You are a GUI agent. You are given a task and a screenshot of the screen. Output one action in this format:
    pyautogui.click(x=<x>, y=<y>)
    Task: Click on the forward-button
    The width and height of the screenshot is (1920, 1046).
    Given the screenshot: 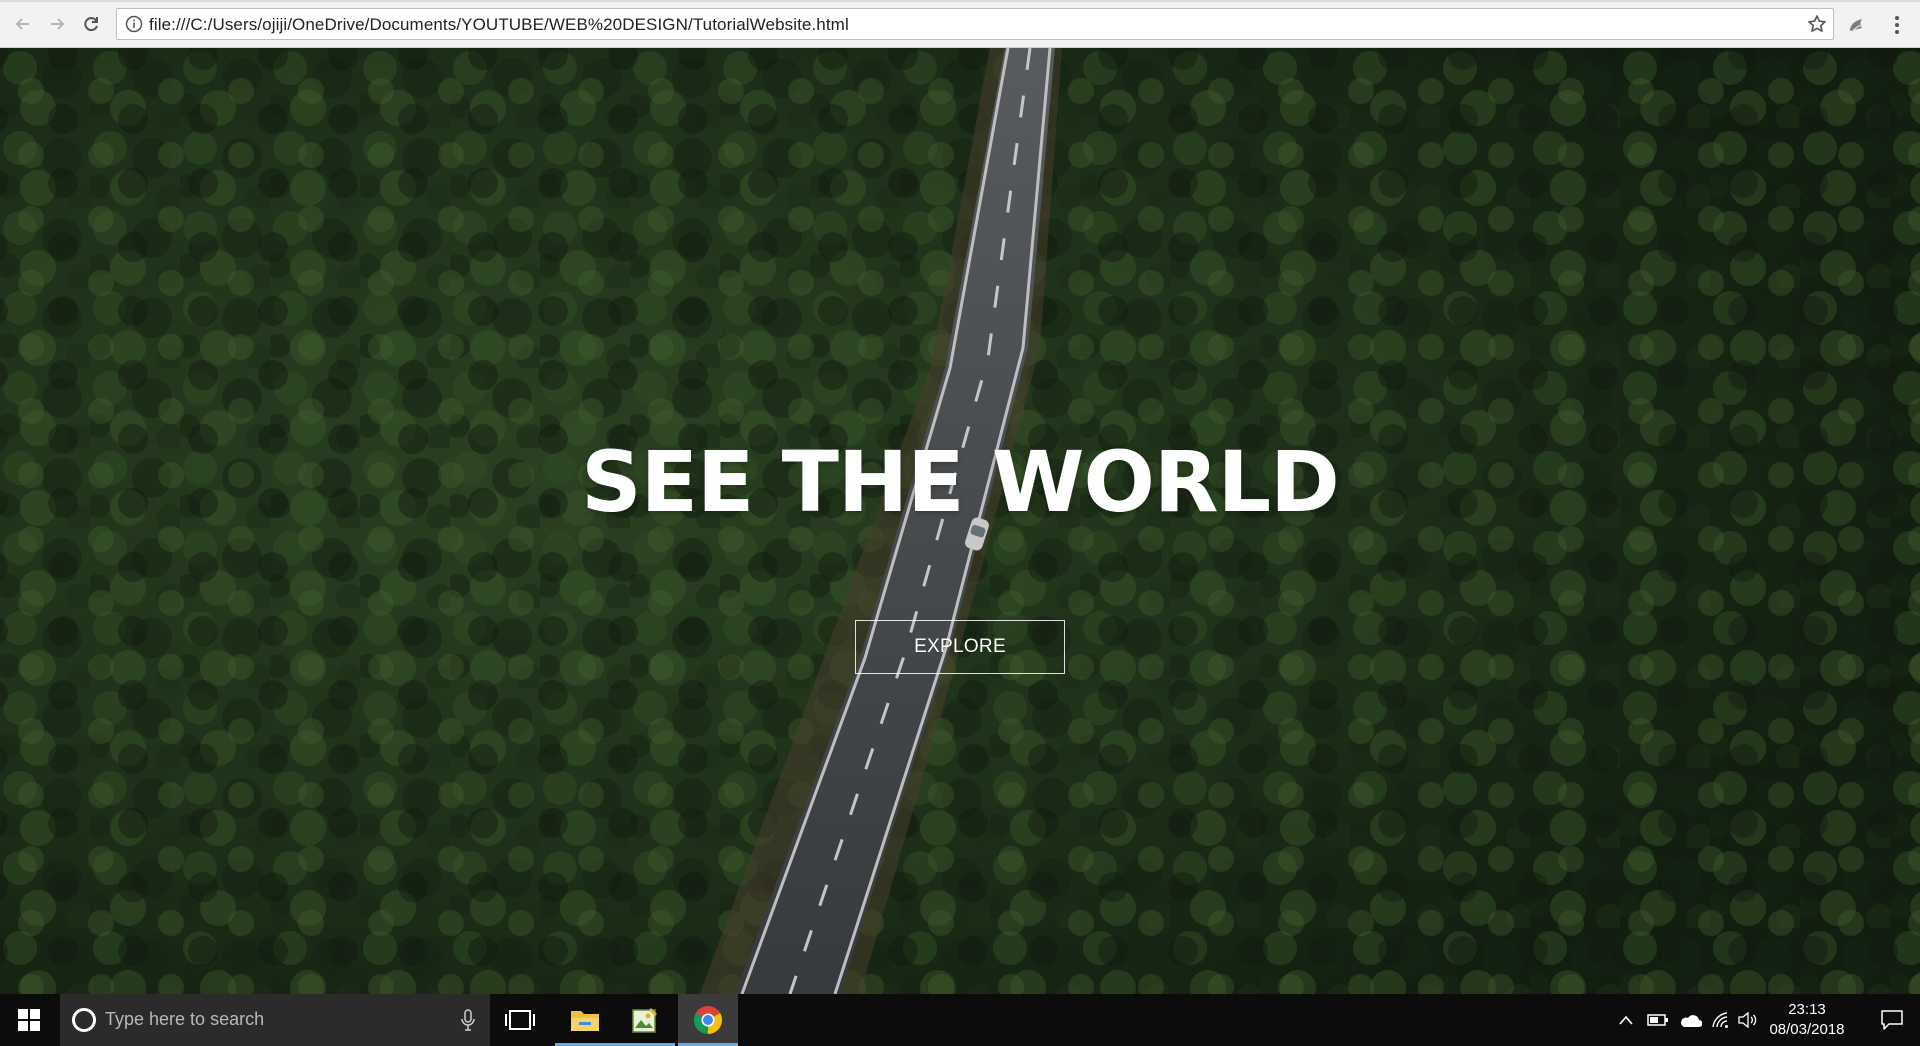 What is the action you would take?
    pyautogui.click(x=57, y=24)
    